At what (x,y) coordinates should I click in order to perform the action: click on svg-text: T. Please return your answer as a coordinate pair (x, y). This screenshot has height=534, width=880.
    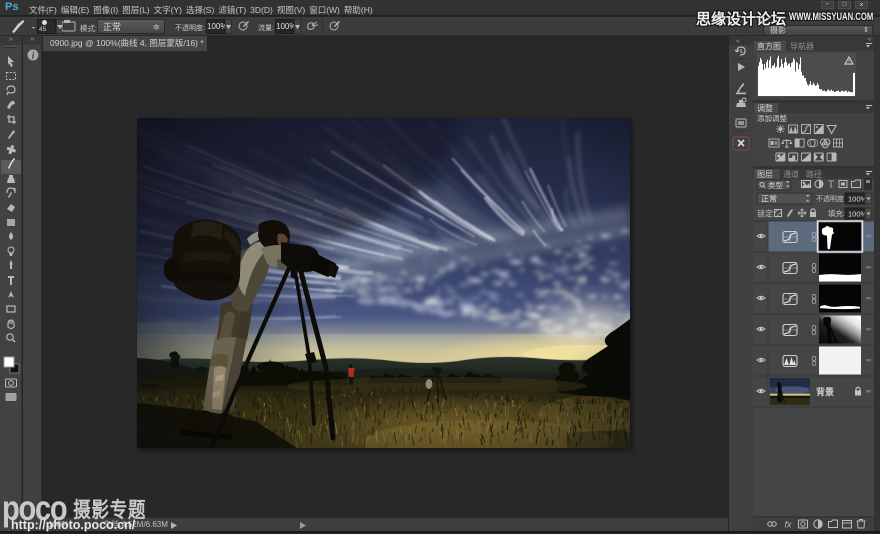
    Looking at the image, I should click on (831, 185).